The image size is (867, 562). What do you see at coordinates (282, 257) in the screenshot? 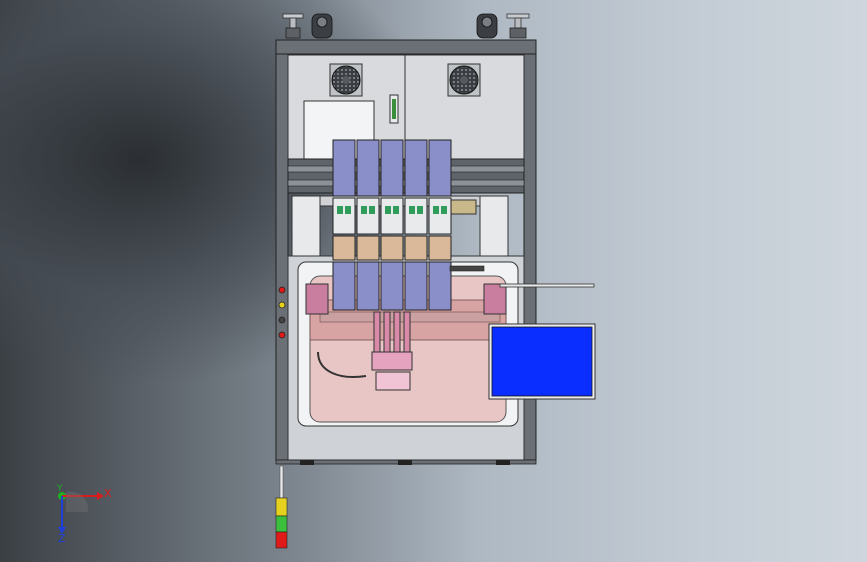
I see `frame-post-left` at bounding box center [282, 257].